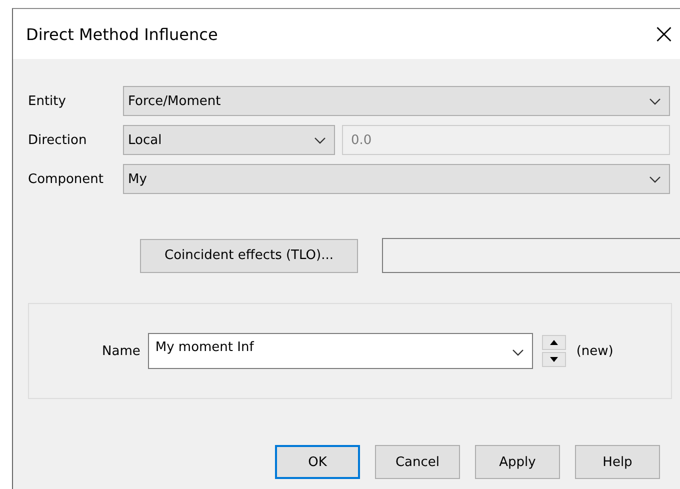 The height and width of the screenshot is (489, 680). Describe the element at coordinates (341, 351) in the screenshot. I see `name-dropdown: My moment Inf` at that location.